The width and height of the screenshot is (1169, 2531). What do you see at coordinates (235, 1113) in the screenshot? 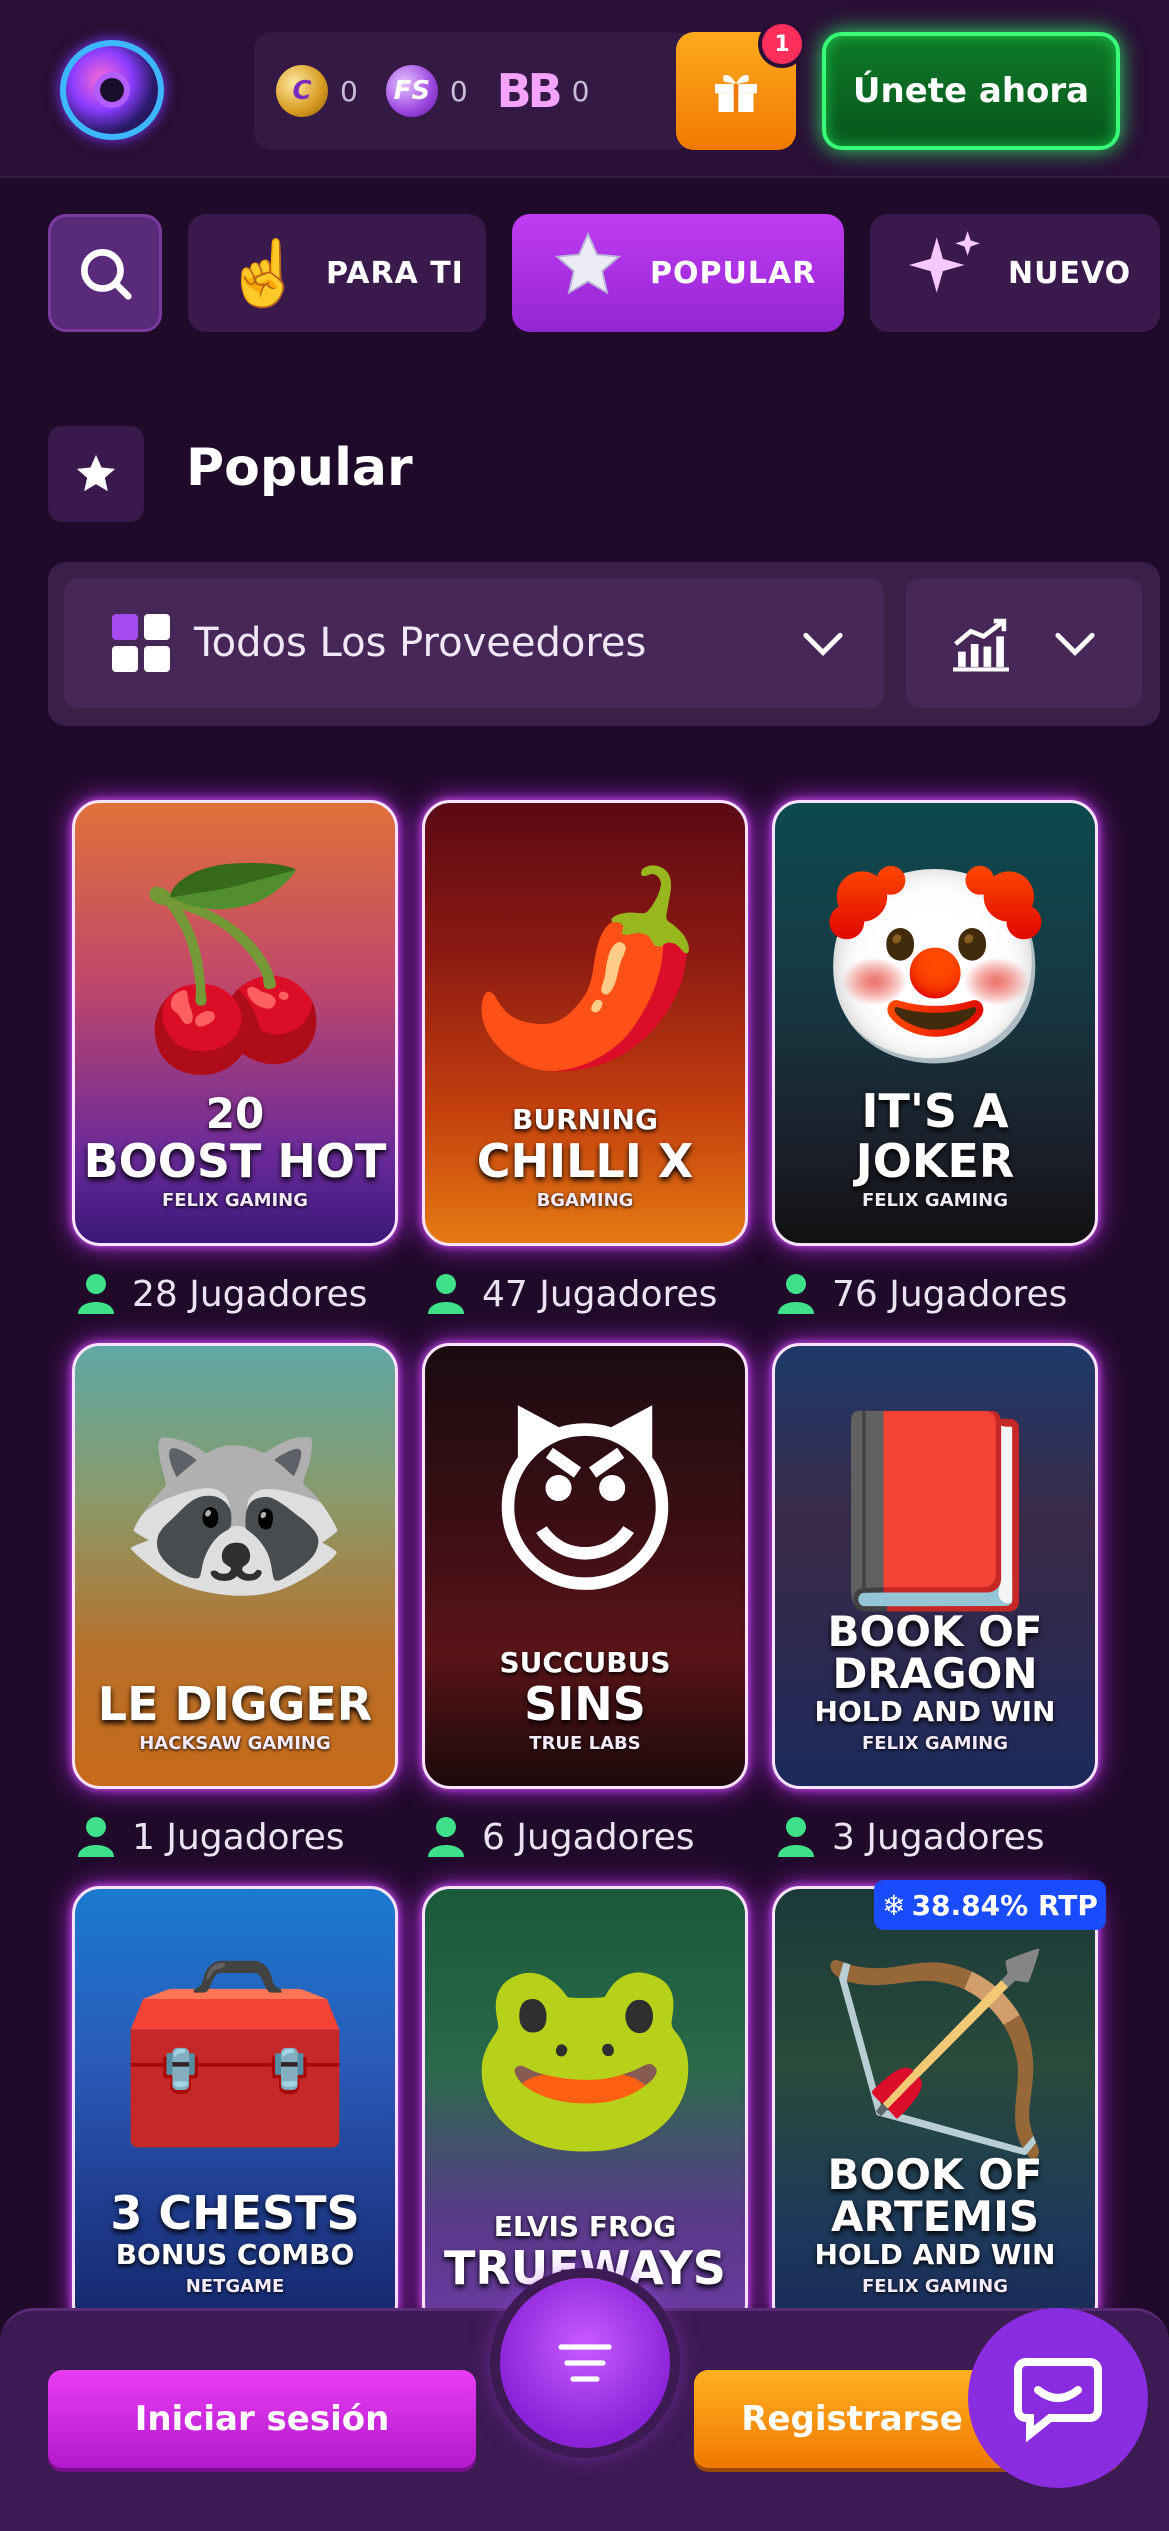
I see `game-title-prefix: 20` at bounding box center [235, 1113].